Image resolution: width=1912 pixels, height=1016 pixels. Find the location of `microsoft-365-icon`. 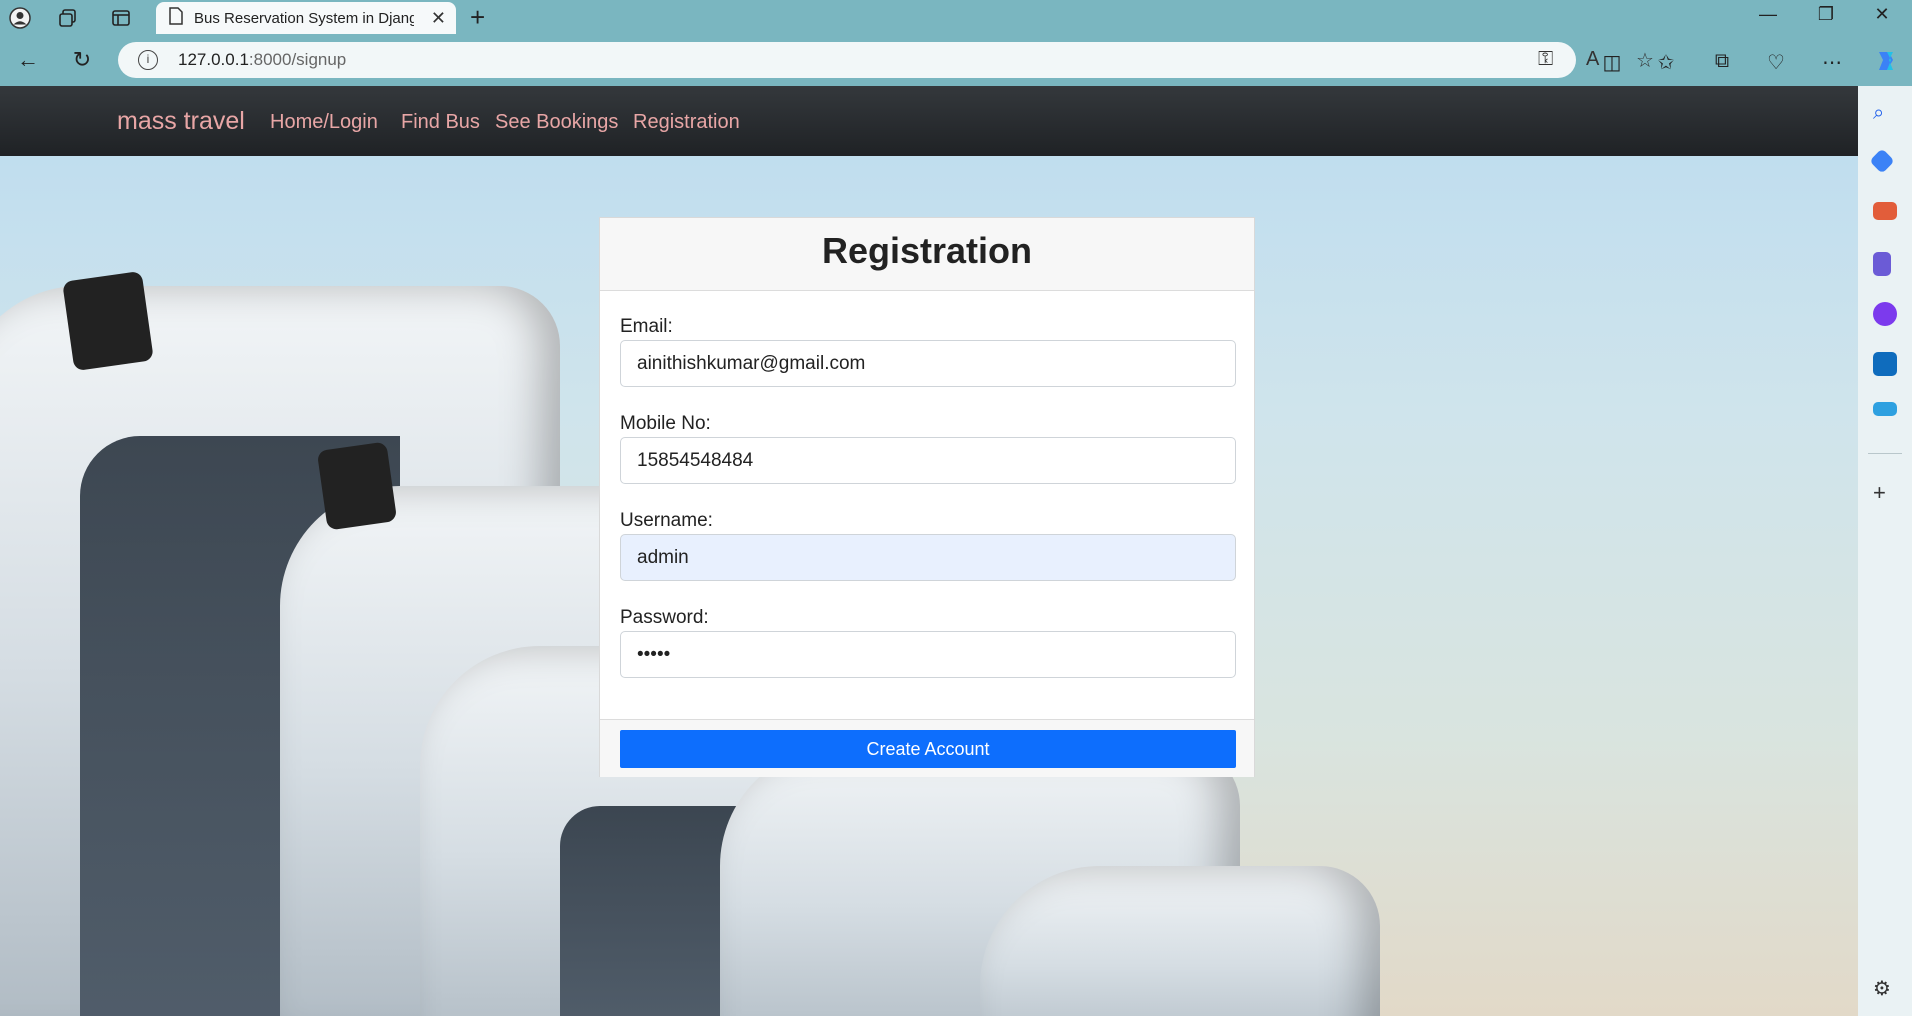

microsoft-365-icon is located at coordinates (1885, 314).